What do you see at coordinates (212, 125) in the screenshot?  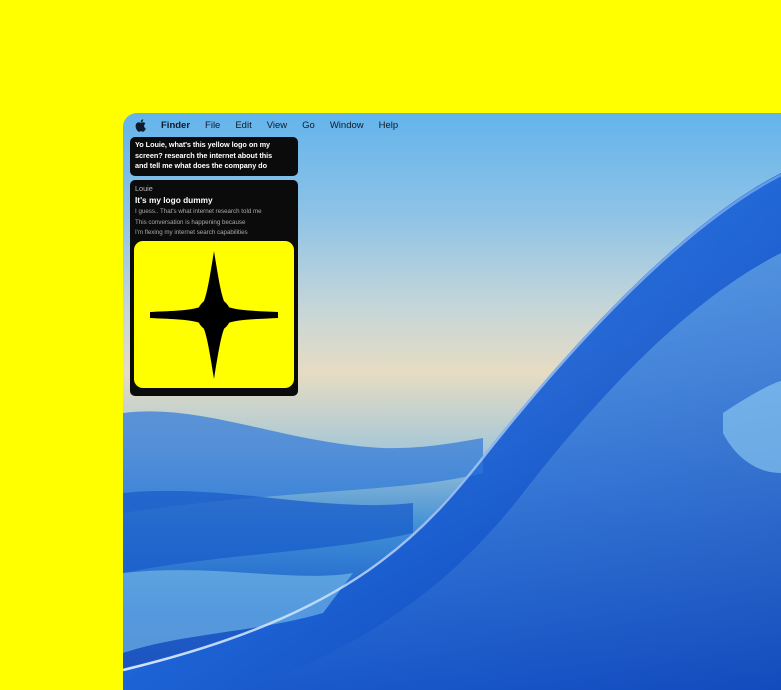 I see `menu-file: File` at bounding box center [212, 125].